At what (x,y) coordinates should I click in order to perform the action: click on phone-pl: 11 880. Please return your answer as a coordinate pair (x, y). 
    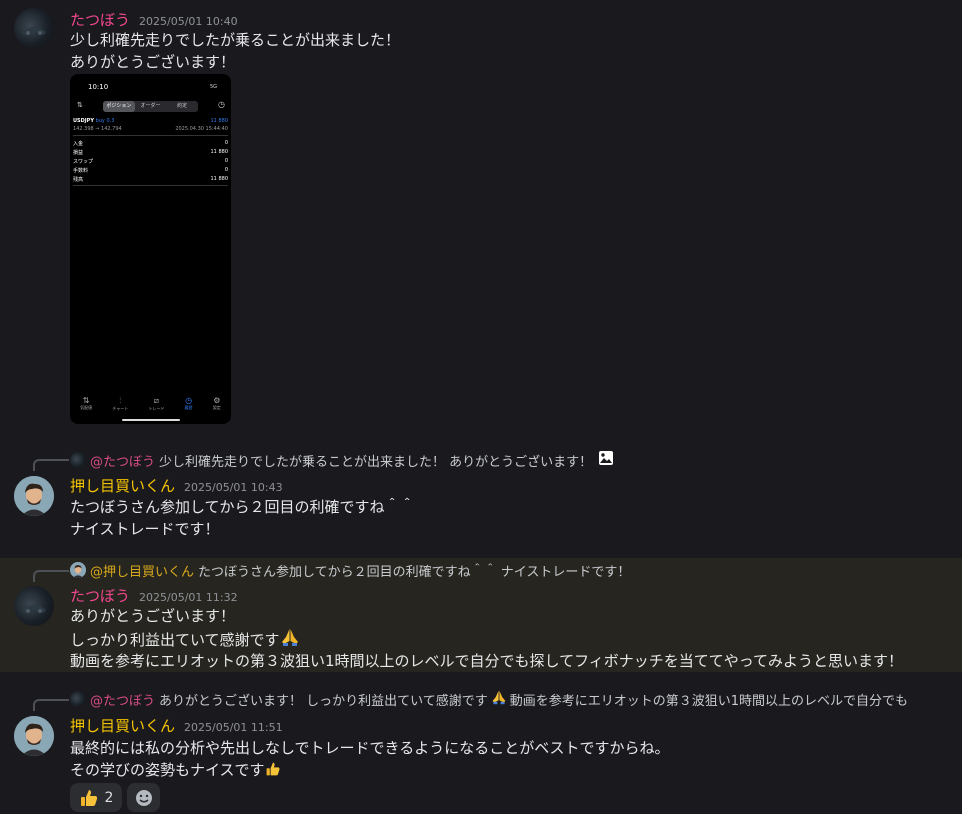
    Looking at the image, I should click on (219, 121).